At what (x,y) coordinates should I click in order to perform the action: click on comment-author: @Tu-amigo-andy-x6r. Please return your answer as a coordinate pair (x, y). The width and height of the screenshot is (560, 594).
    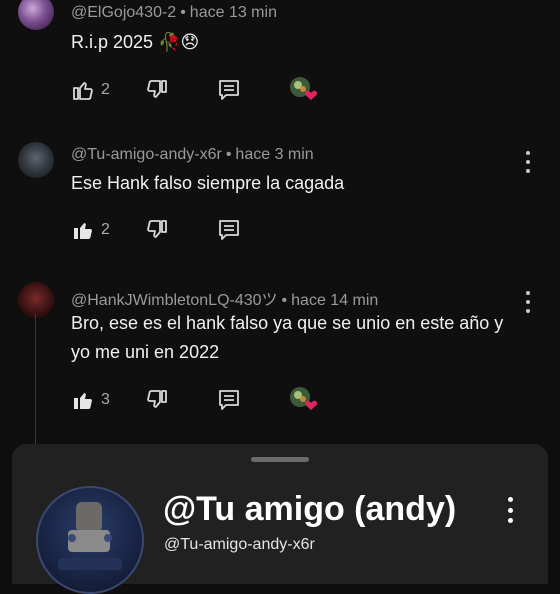
    Looking at the image, I should click on (146, 154).